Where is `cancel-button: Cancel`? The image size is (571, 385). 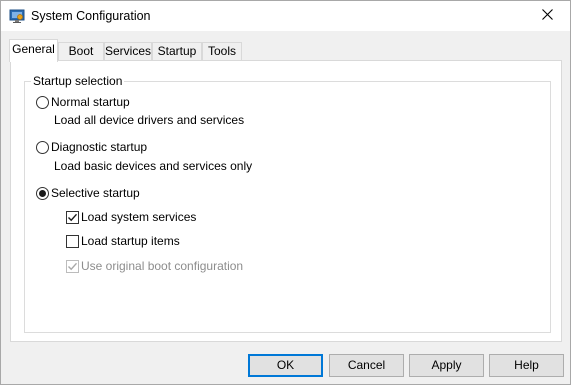
cancel-button: Cancel is located at coordinates (366, 365).